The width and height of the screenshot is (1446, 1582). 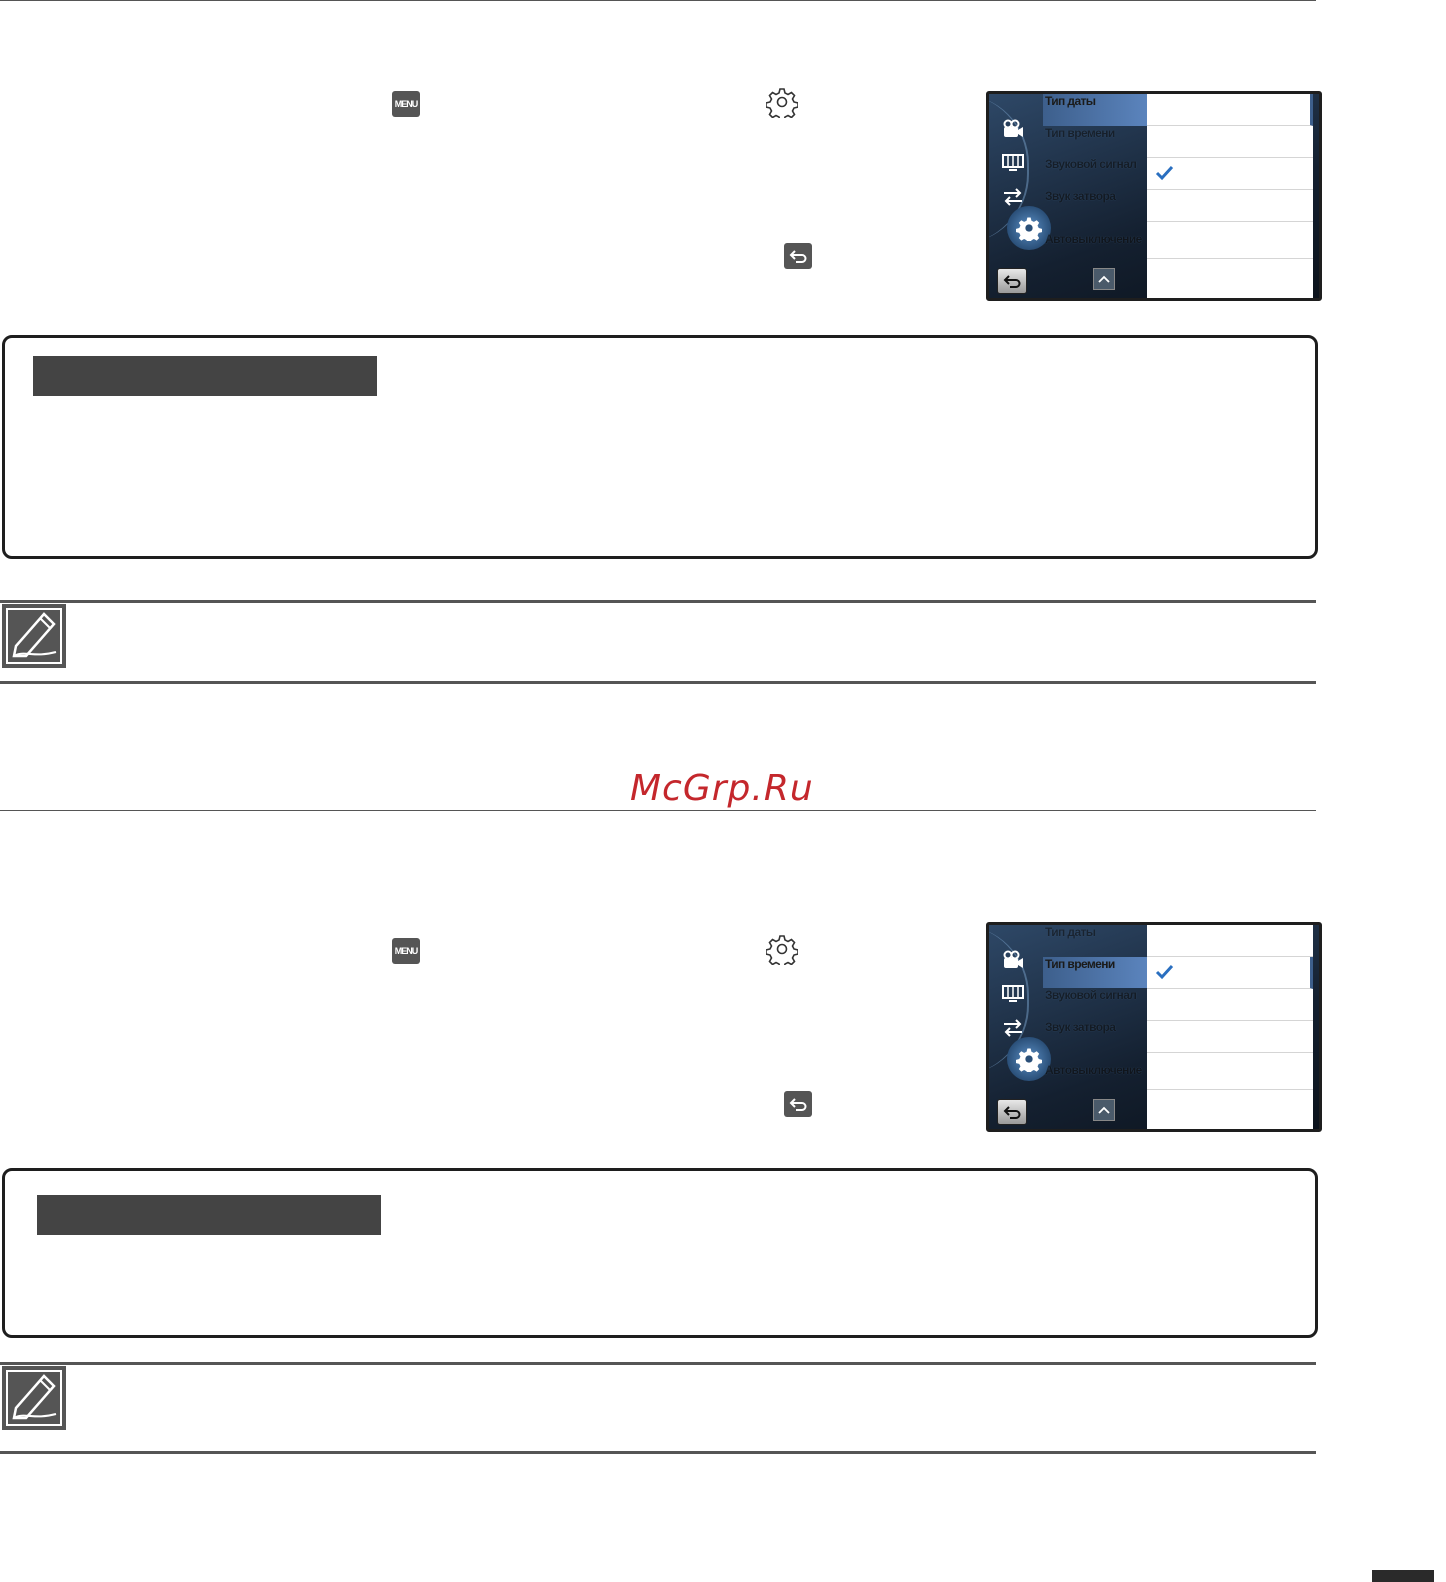 What do you see at coordinates (658, 810) in the screenshot?
I see `section-divider` at bounding box center [658, 810].